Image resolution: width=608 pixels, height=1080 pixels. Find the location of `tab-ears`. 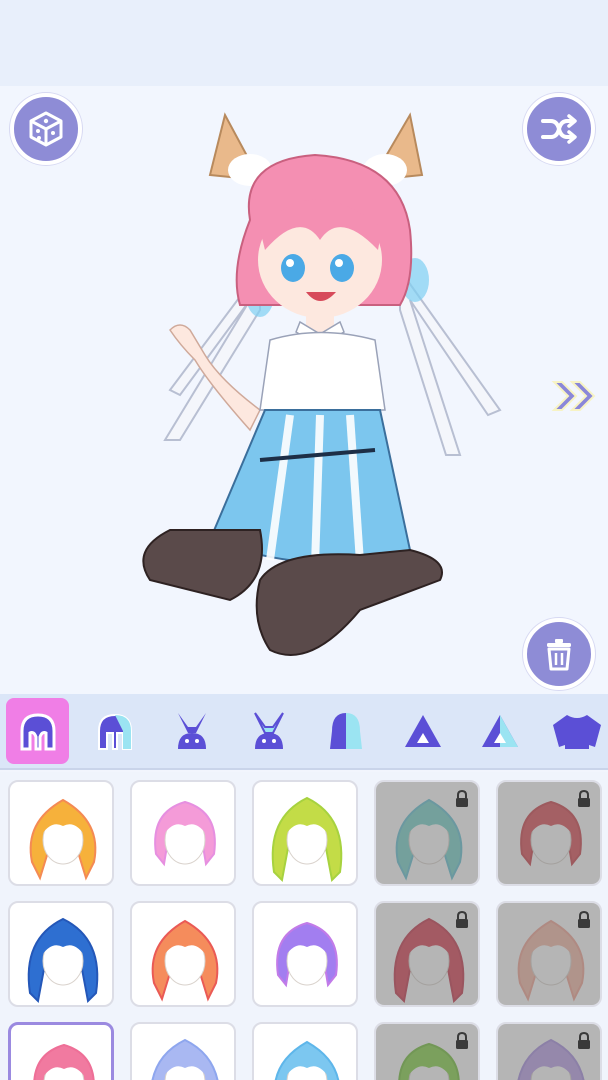

tab-ears is located at coordinates (191, 731).